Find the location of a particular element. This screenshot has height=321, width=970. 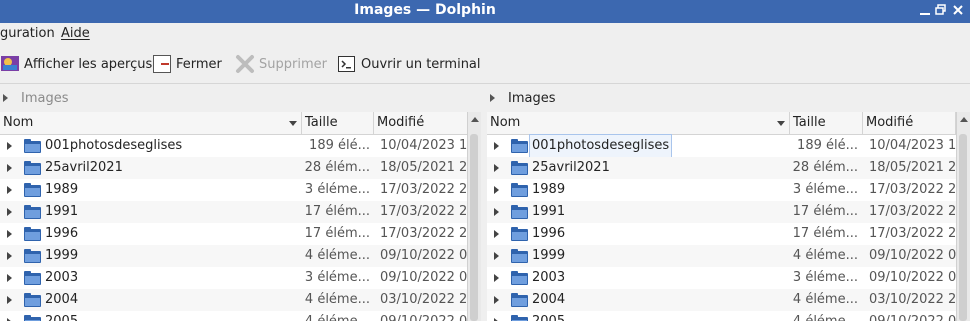

menu-aide: Aide is located at coordinates (75, 33).